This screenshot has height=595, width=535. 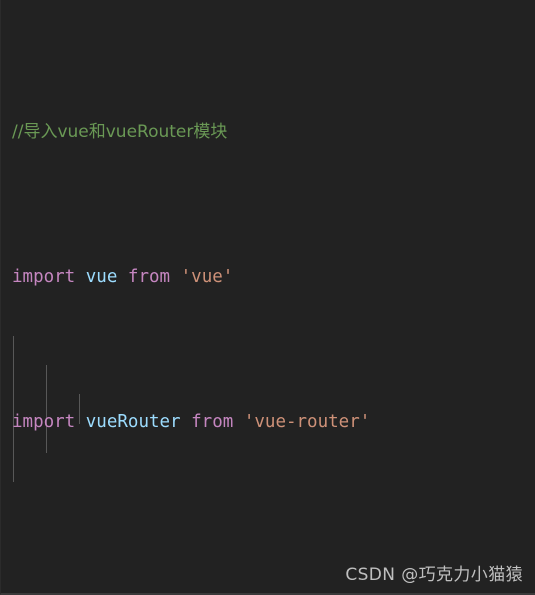 I want to click on code-line-3: import vueRouter from 'vue-router', so click(x=268, y=422).